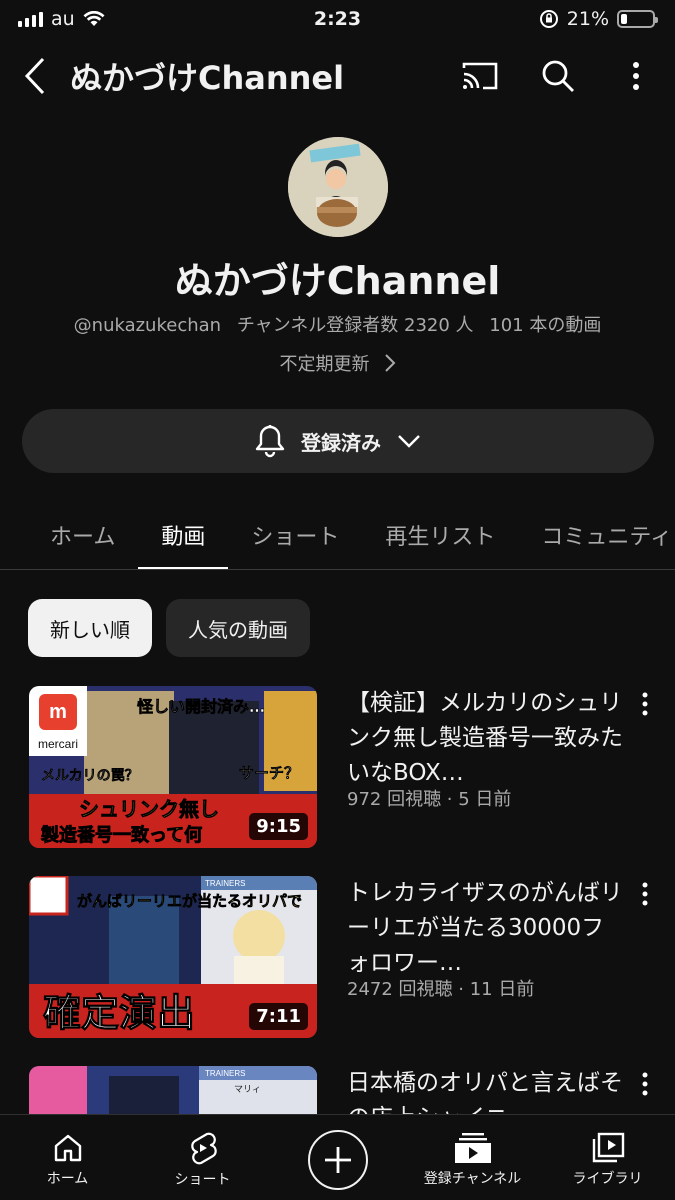 The height and width of the screenshot is (1200, 675). Describe the element at coordinates (441, 989) in the screenshot. I see `video-meta: 2472 回視聴 · 11 日前` at that location.